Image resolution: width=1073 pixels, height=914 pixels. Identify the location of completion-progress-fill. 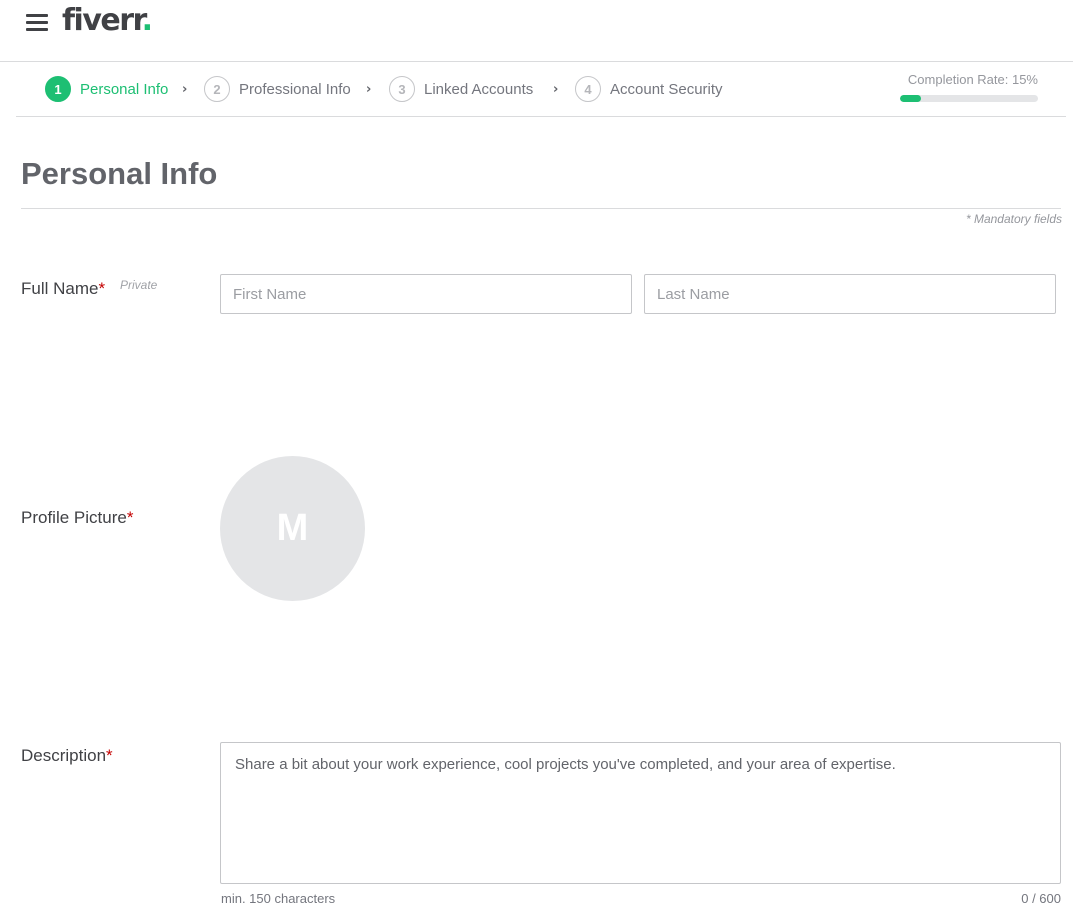
(910, 98).